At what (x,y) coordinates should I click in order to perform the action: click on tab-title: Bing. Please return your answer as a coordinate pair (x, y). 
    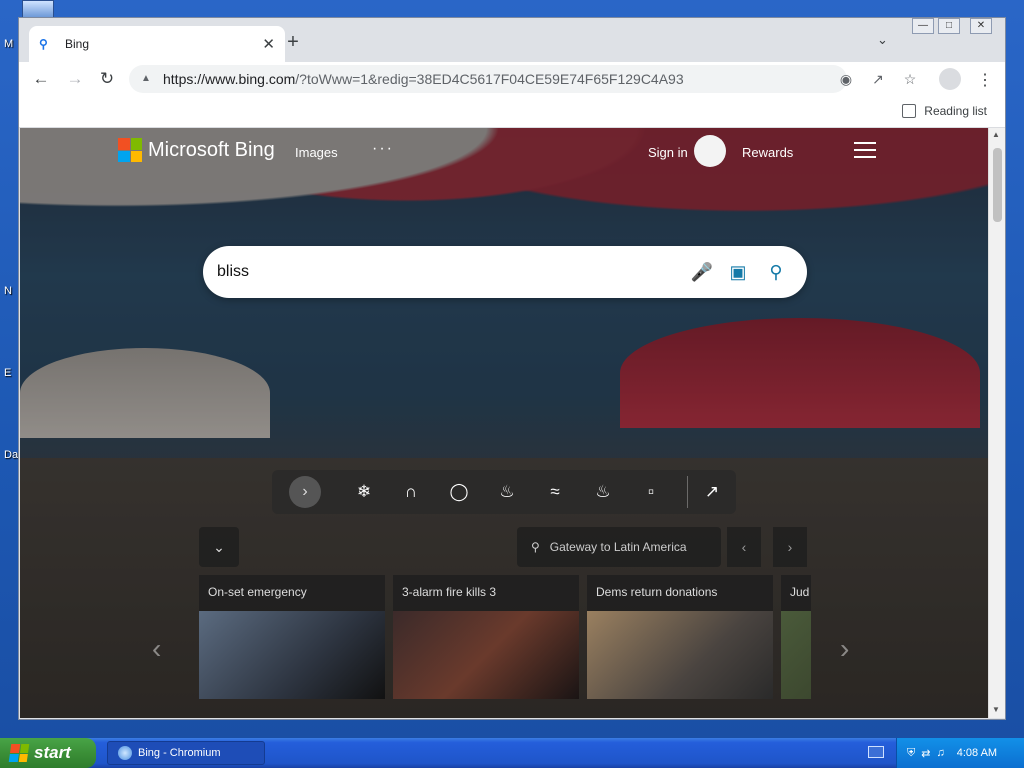
    Looking at the image, I should click on (77, 44).